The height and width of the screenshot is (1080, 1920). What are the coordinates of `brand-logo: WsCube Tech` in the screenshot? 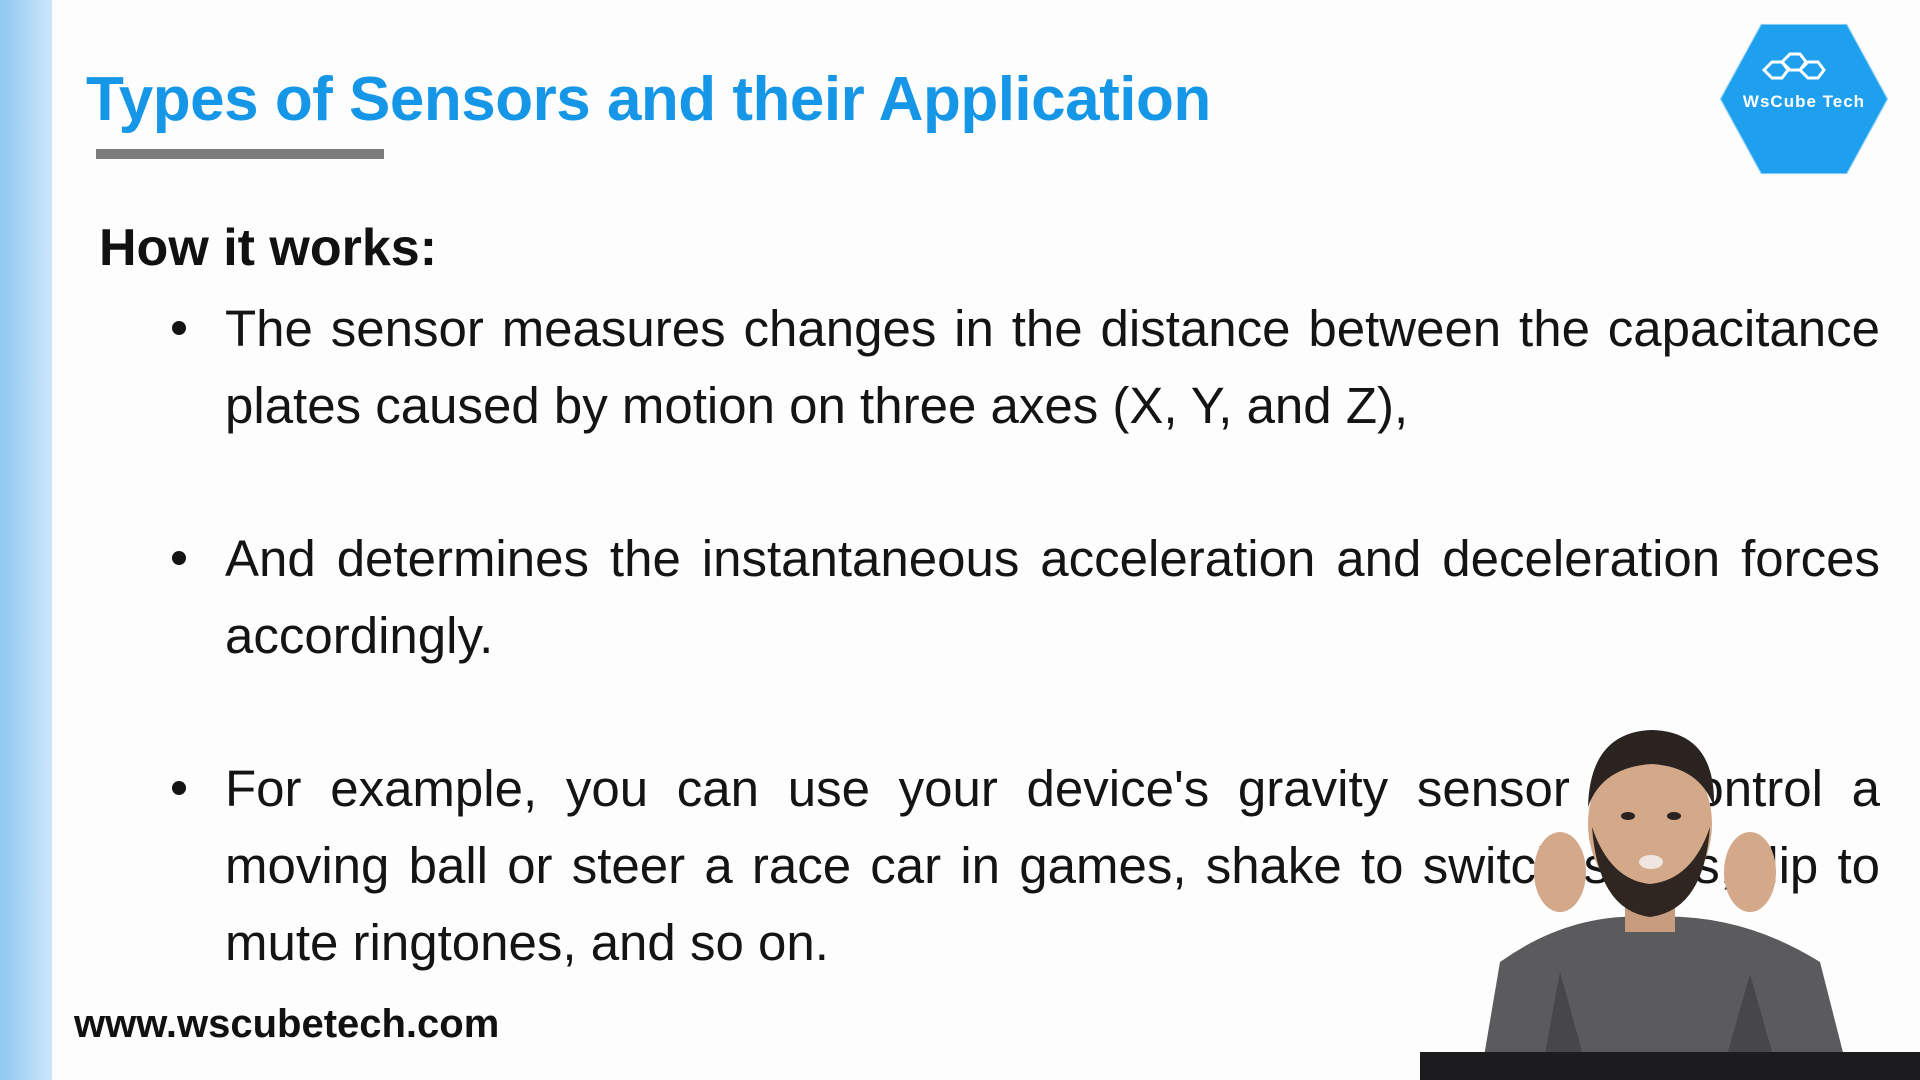 It's located at (1804, 99).